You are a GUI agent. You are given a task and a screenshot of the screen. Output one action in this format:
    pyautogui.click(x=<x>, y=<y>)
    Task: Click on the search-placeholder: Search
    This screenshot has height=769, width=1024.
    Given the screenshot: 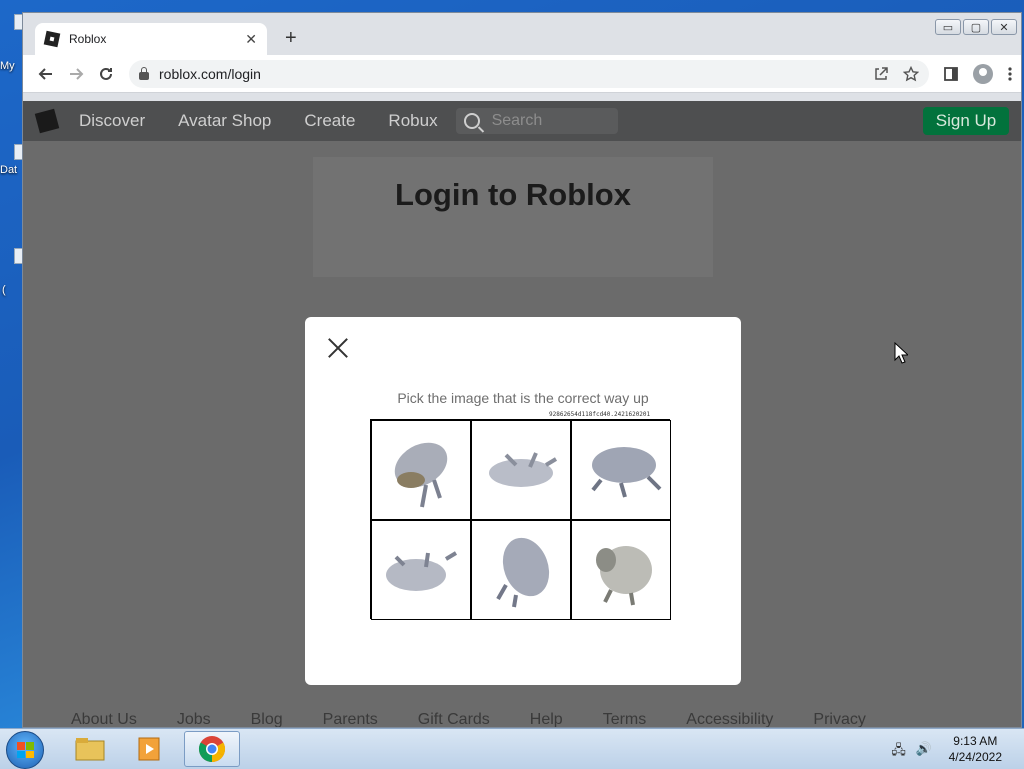 What is the action you would take?
    pyautogui.click(x=517, y=120)
    